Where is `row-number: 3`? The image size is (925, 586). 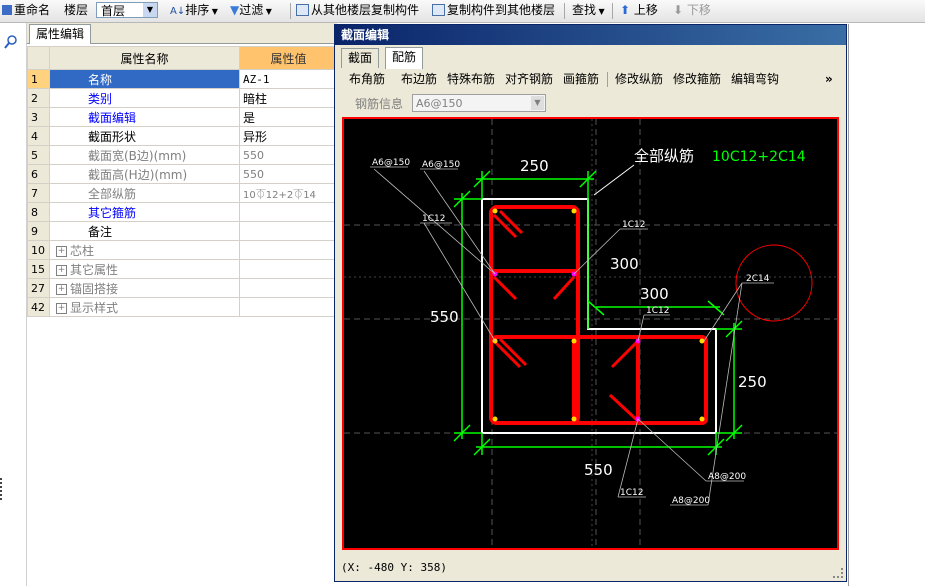
row-number: 3 is located at coordinates (38, 117).